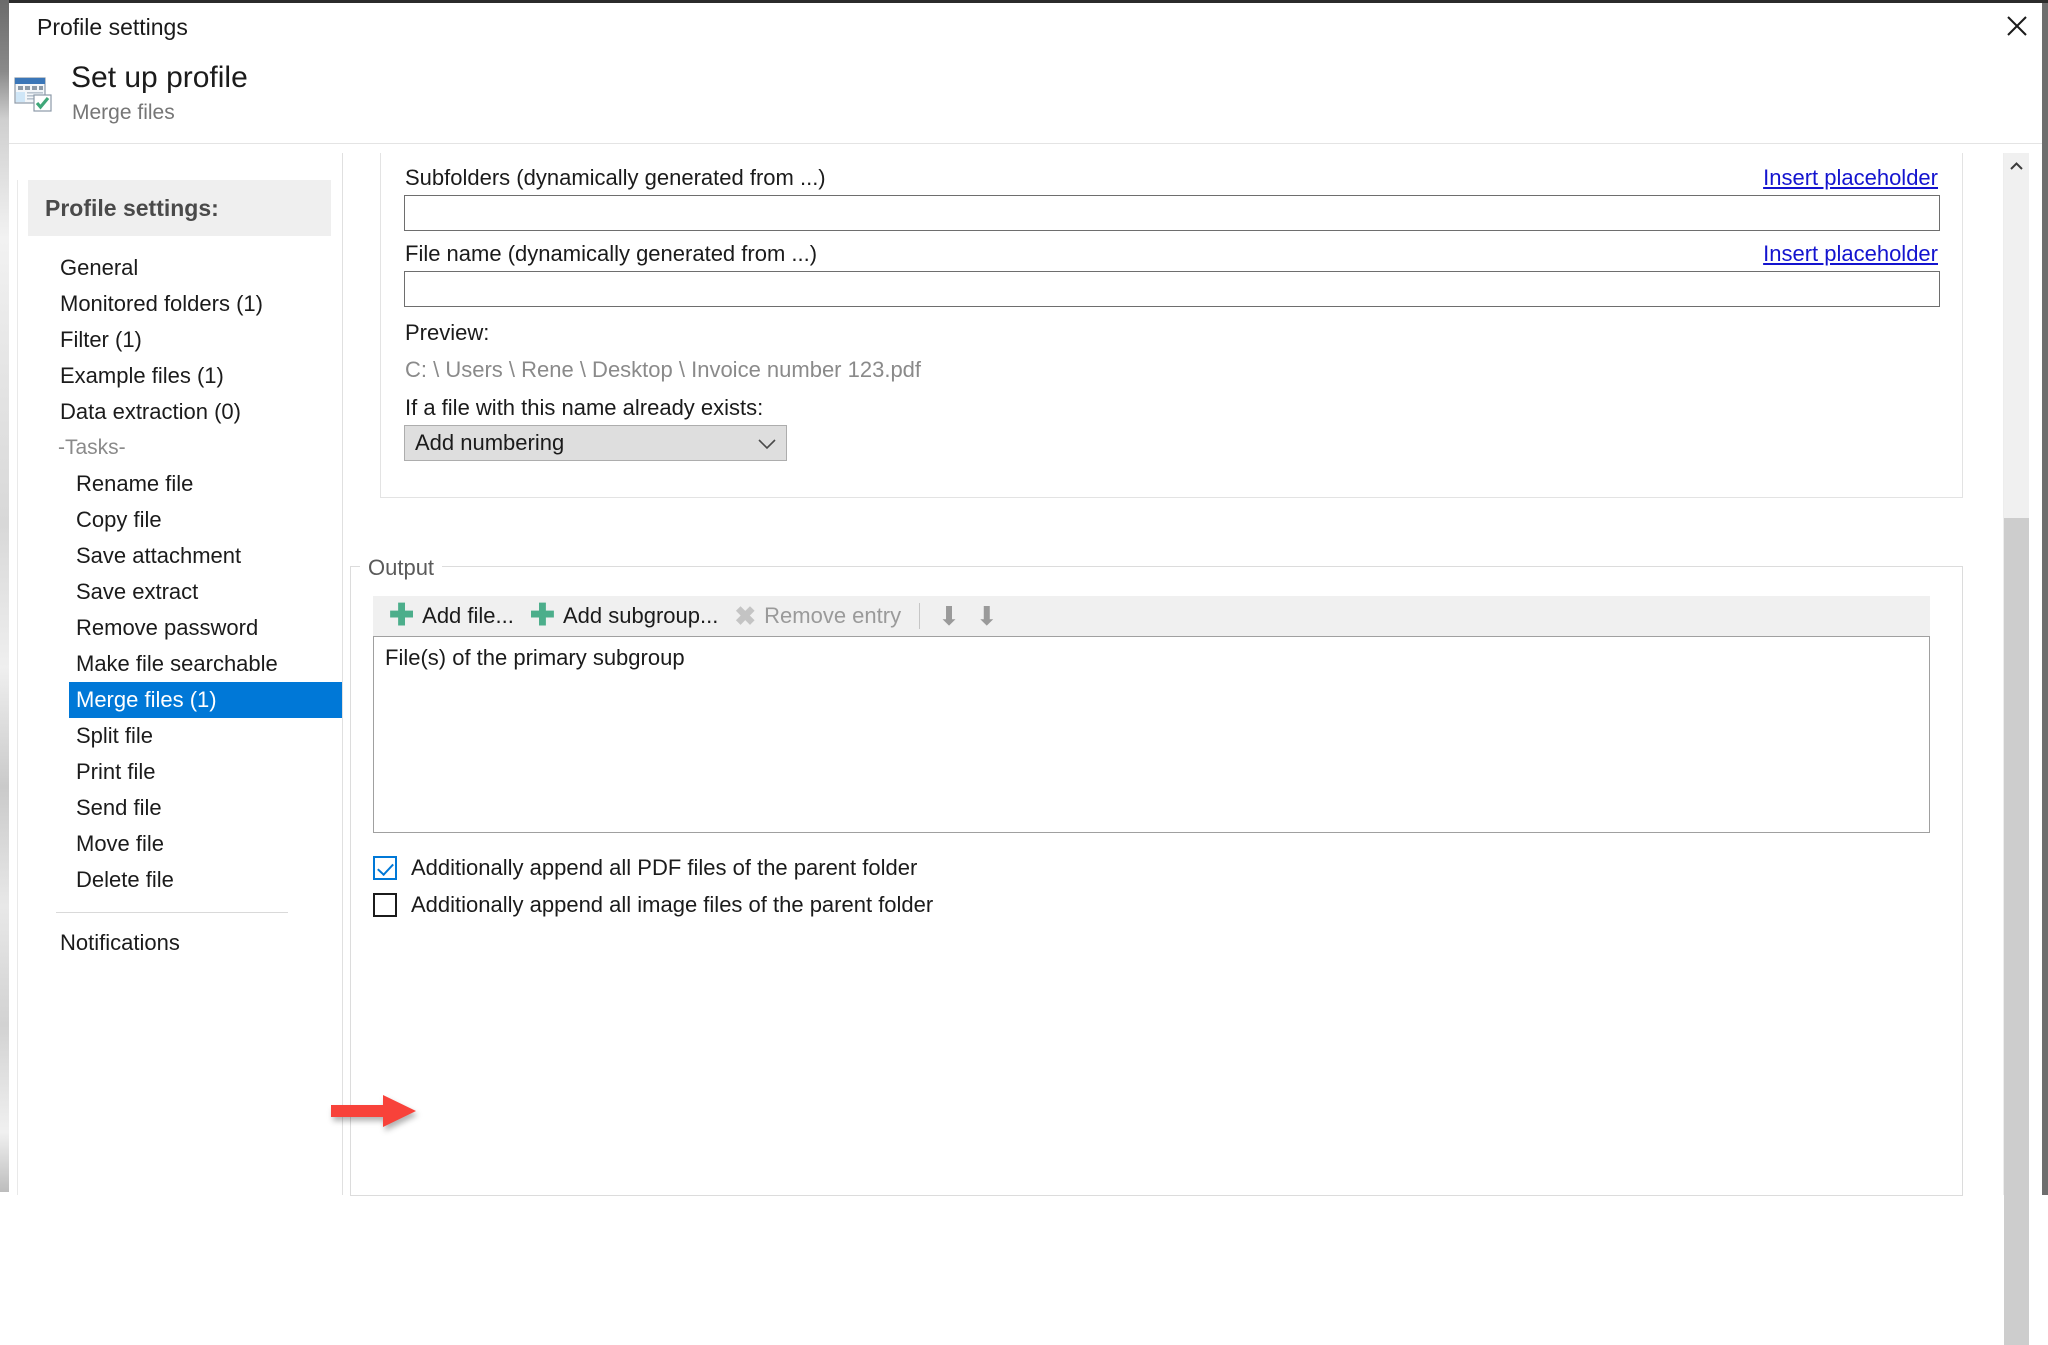  I want to click on file-exists-selected-value: Add numbering, so click(490, 442).